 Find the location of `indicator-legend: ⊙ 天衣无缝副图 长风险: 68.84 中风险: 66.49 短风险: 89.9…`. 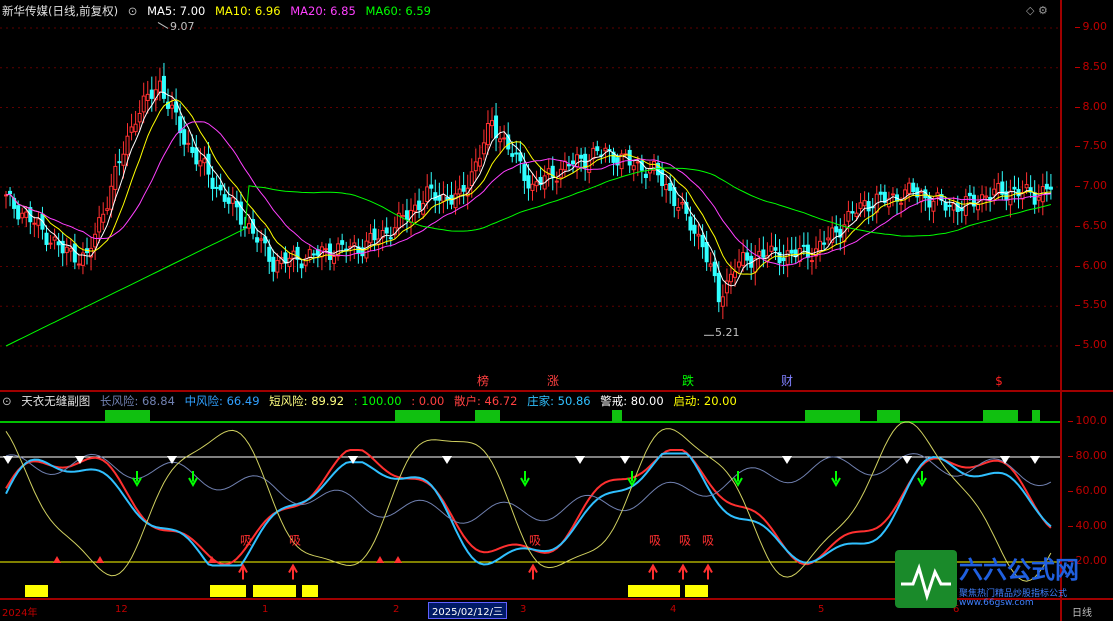

indicator-legend: ⊙ 天衣无缝副图 长风险: 68.84 中风险: 66.49 短风险: 89.9… is located at coordinates (372, 401).